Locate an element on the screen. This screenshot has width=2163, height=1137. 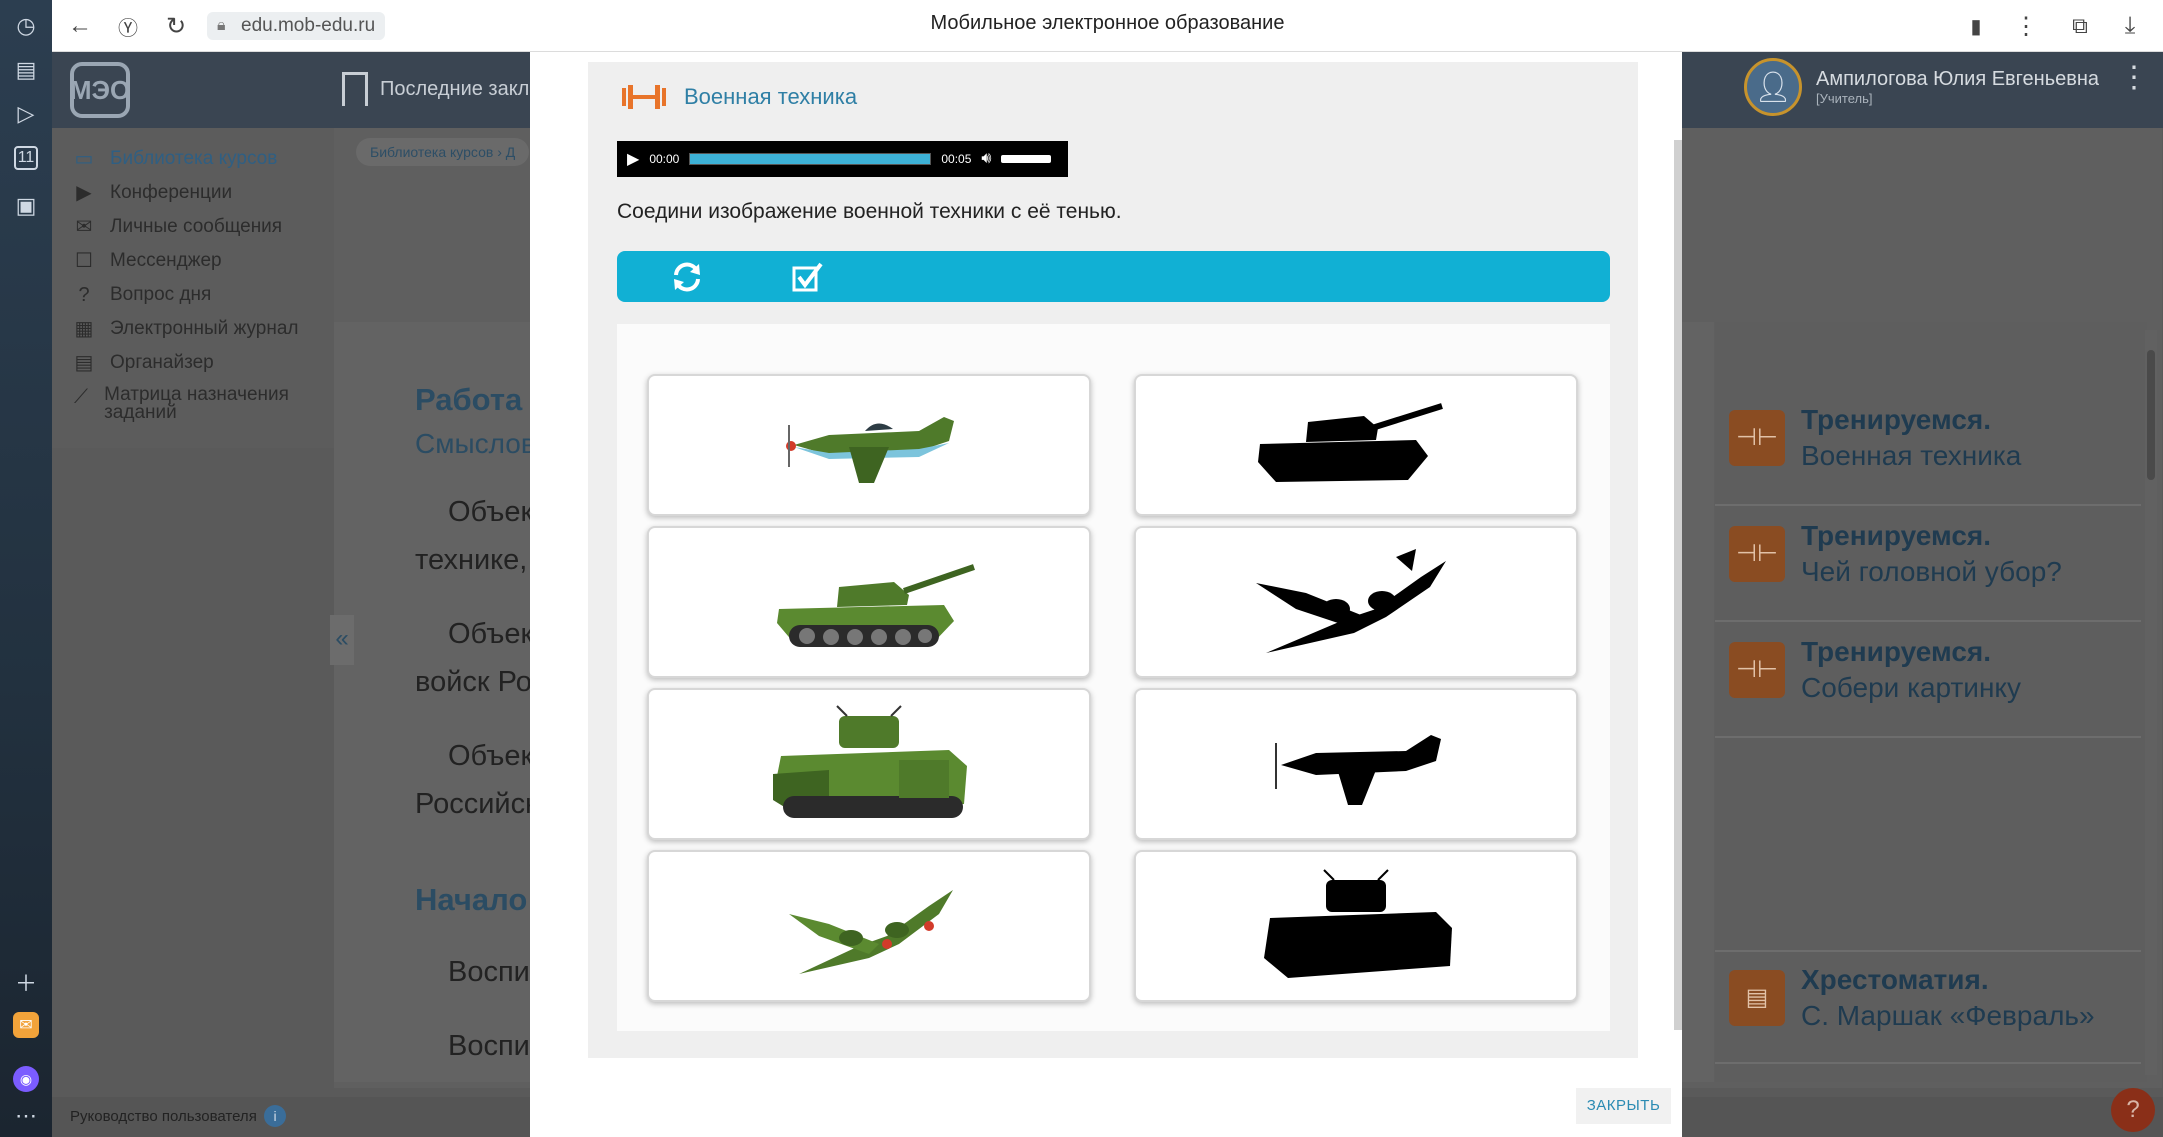
silhouette-card-tank is located at coordinates (1356, 445).